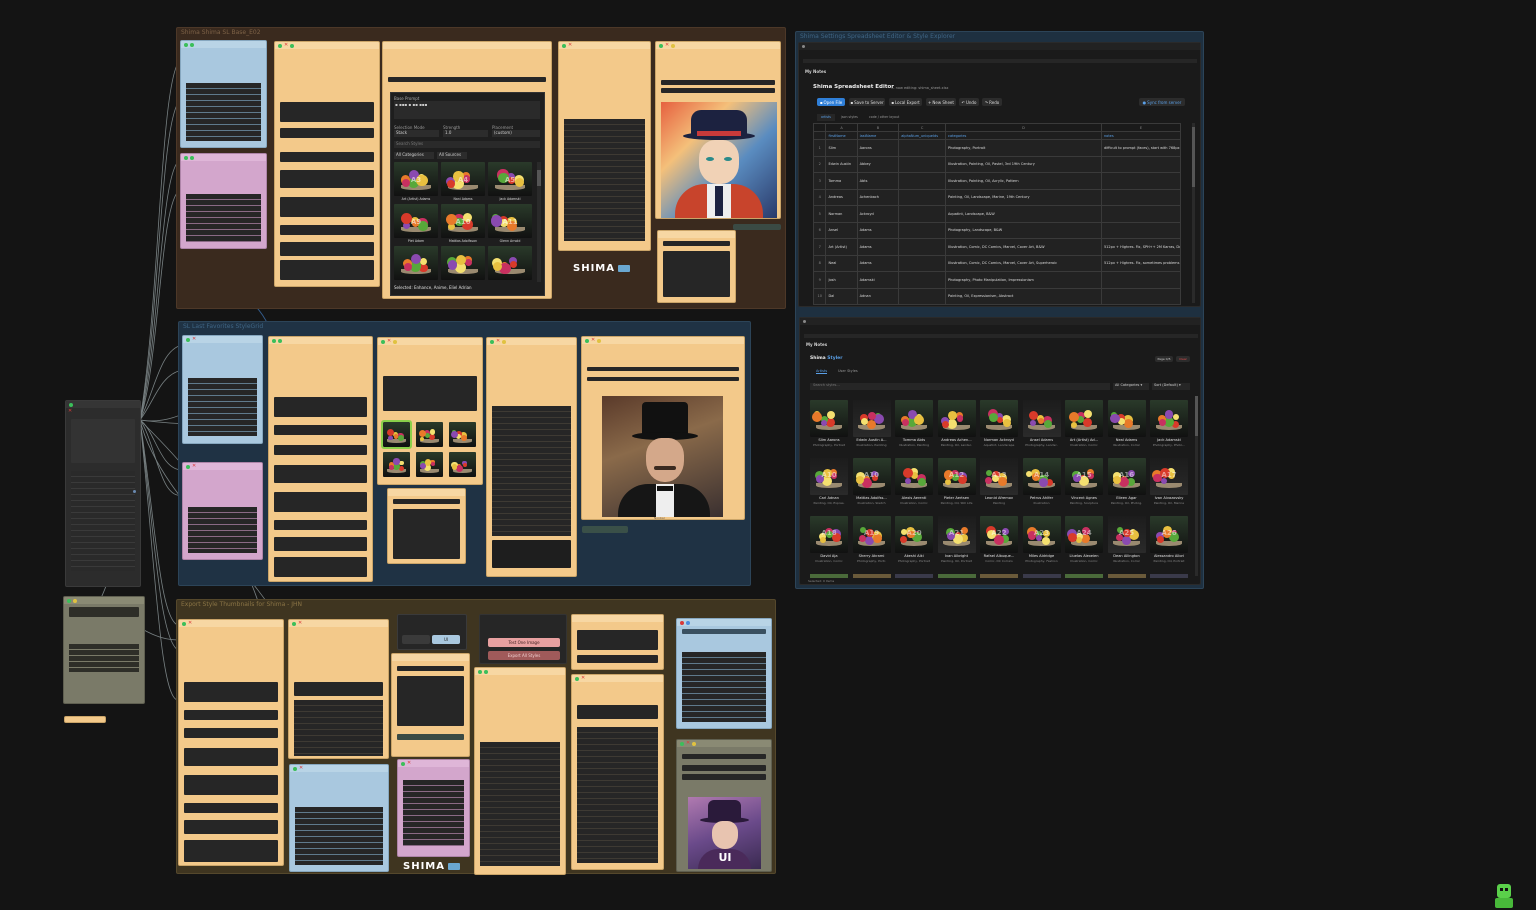  Describe the element at coordinates (1164, 359) in the screenshot. I see `page-button: Page 0/5` at that location.